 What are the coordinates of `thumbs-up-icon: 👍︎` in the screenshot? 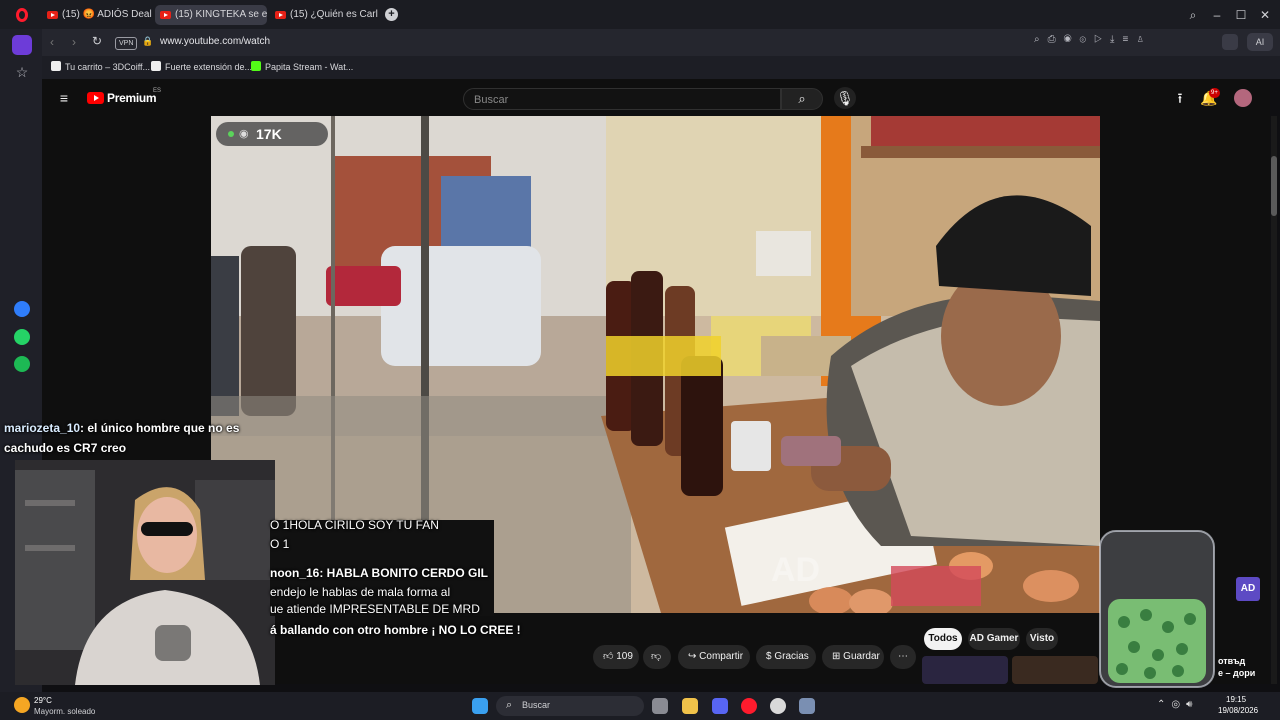 It's located at (610, 656).